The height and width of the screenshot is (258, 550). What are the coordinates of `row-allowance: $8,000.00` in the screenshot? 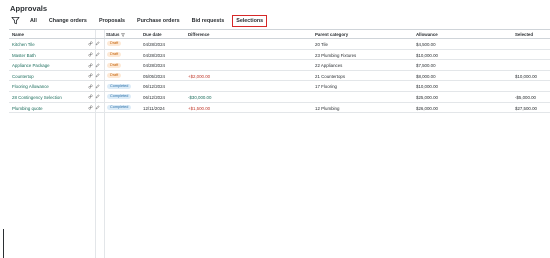 It's located at (426, 76).